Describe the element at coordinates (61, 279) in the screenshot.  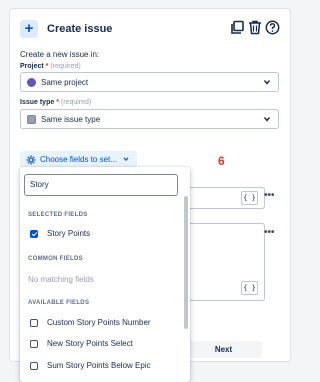
I see `empty-message: No matching fields` at that location.